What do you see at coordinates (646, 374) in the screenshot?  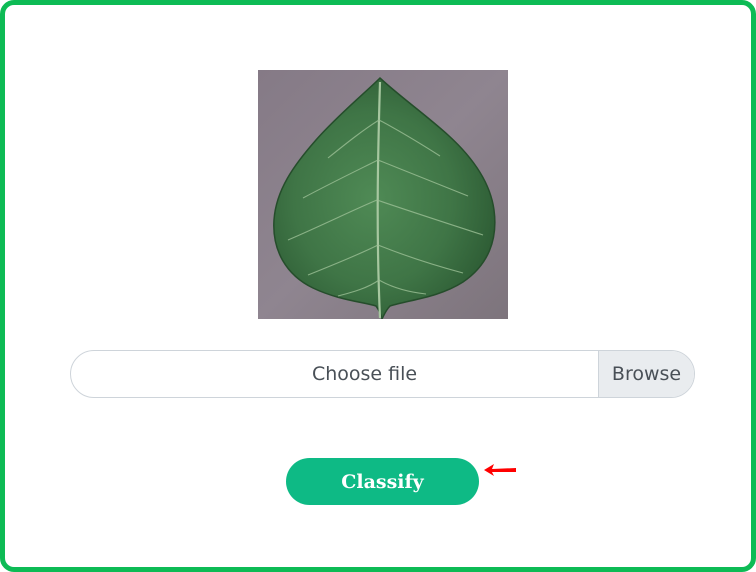 I see `browse-button: Browse` at bounding box center [646, 374].